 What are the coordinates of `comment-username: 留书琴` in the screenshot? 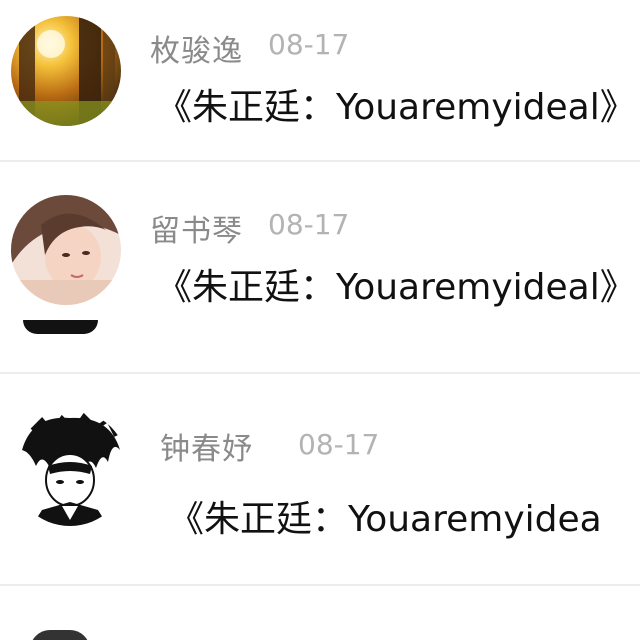 It's located at (196, 228).